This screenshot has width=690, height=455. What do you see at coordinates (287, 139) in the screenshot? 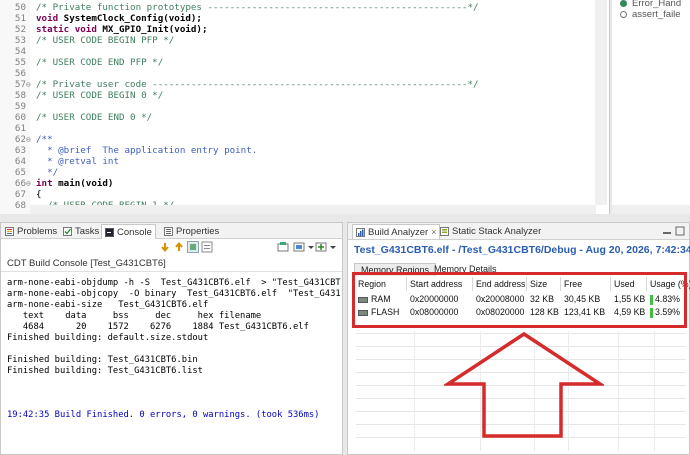
I see `code-line: 62 ⊖ /**` at bounding box center [287, 139].